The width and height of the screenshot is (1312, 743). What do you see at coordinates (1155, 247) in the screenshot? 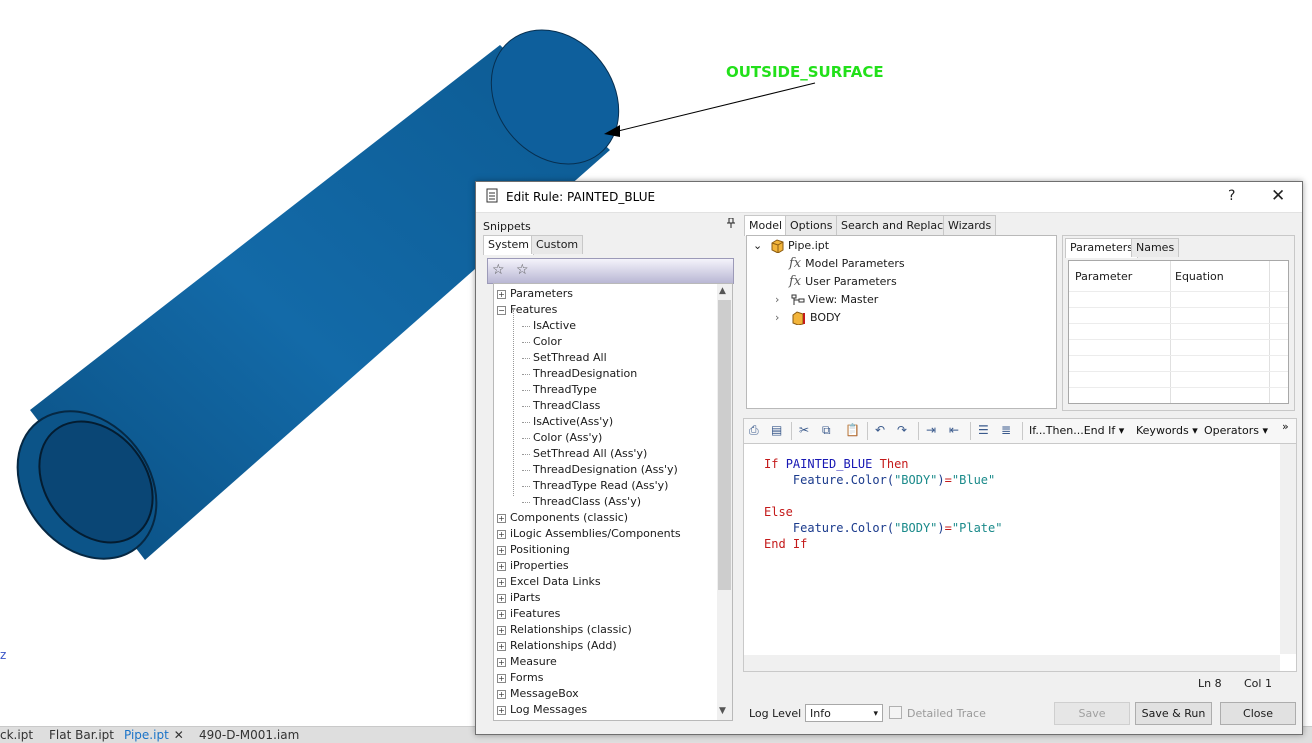
I see `tab-names: Names` at bounding box center [1155, 247].